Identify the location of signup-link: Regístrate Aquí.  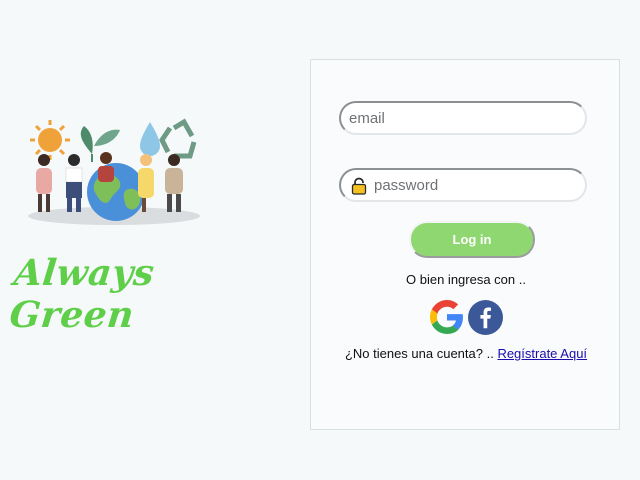
(542, 353).